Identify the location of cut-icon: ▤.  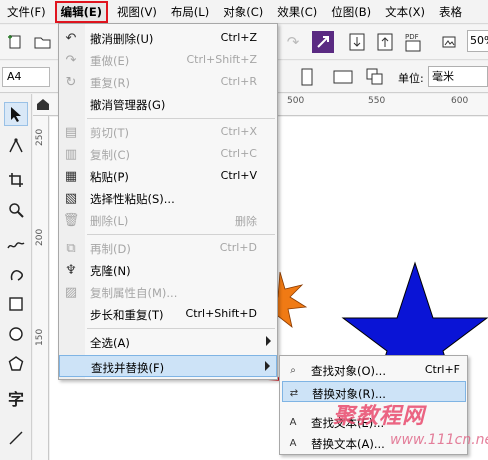
(71, 132).